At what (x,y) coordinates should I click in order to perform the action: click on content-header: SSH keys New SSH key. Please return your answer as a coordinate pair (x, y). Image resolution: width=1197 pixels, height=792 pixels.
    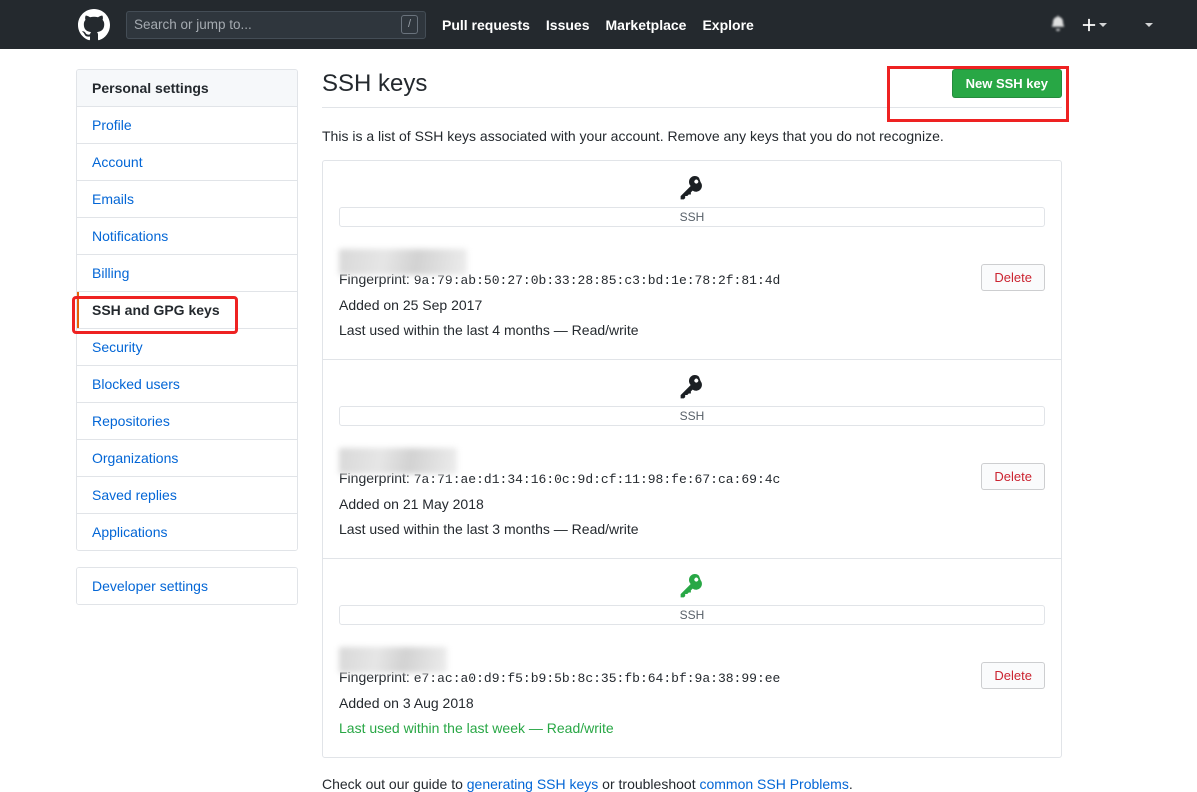
    Looking at the image, I should click on (695, 94).